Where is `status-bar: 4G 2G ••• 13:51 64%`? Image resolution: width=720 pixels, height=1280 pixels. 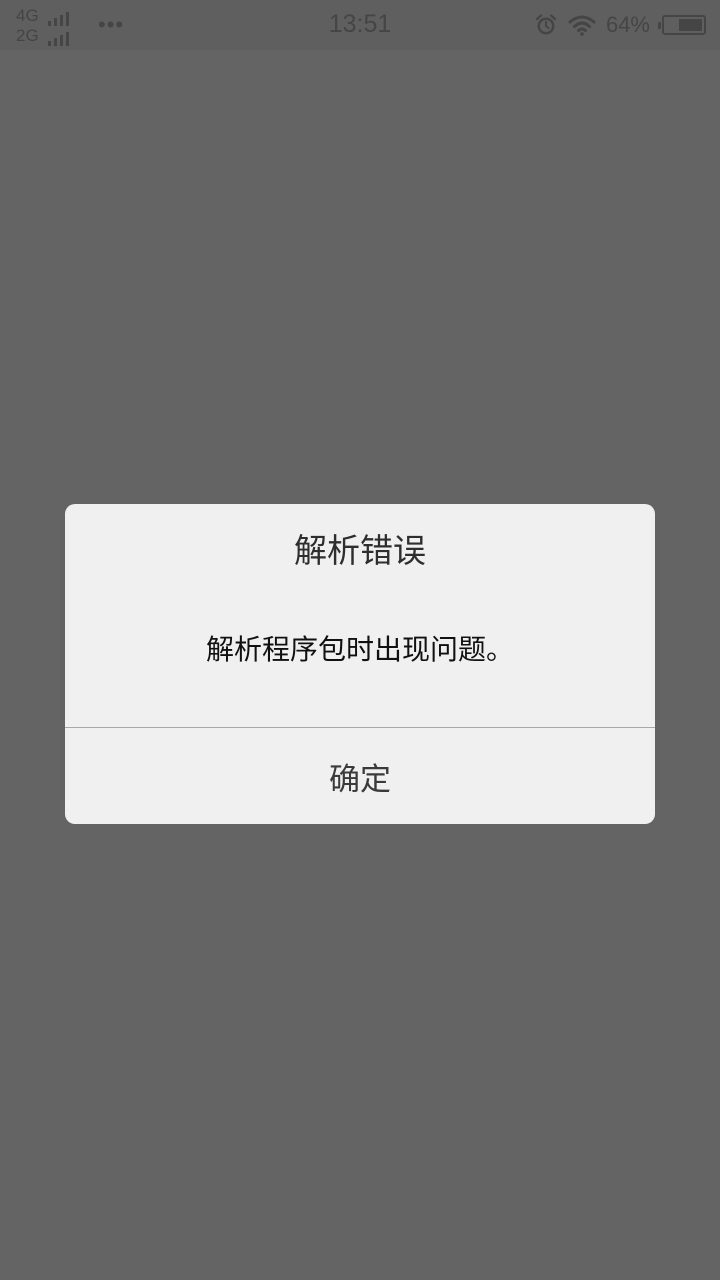
status-bar: 4G 2G ••• 13:51 64% is located at coordinates (360, 25).